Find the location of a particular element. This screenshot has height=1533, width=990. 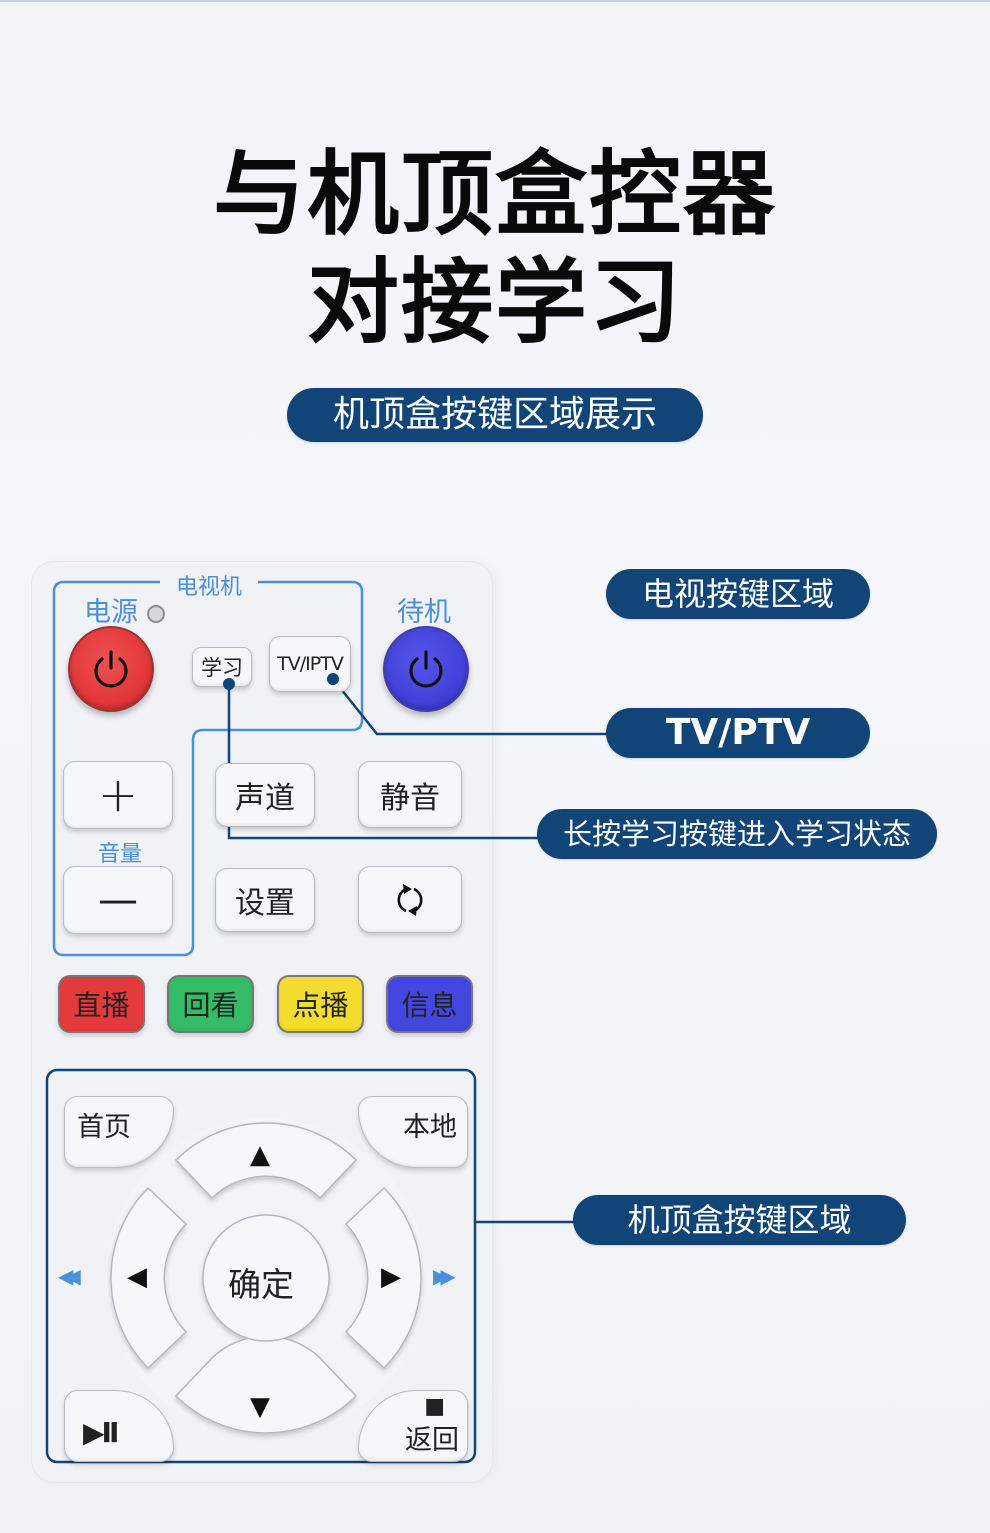

callout-tv-ptv: TV/PTV is located at coordinates (738, 733).